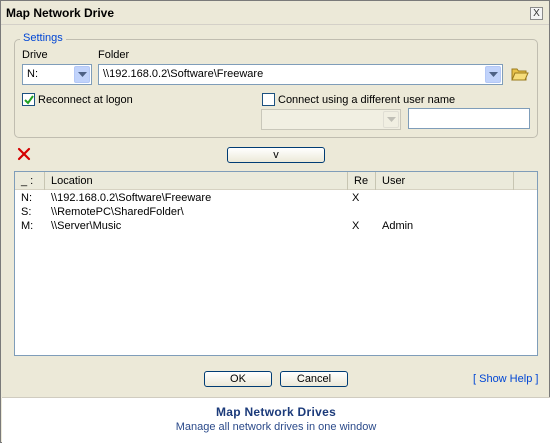 The width and height of the screenshot is (550, 443). What do you see at coordinates (86, 226) in the screenshot?
I see `row-location: \\Server\Music` at bounding box center [86, 226].